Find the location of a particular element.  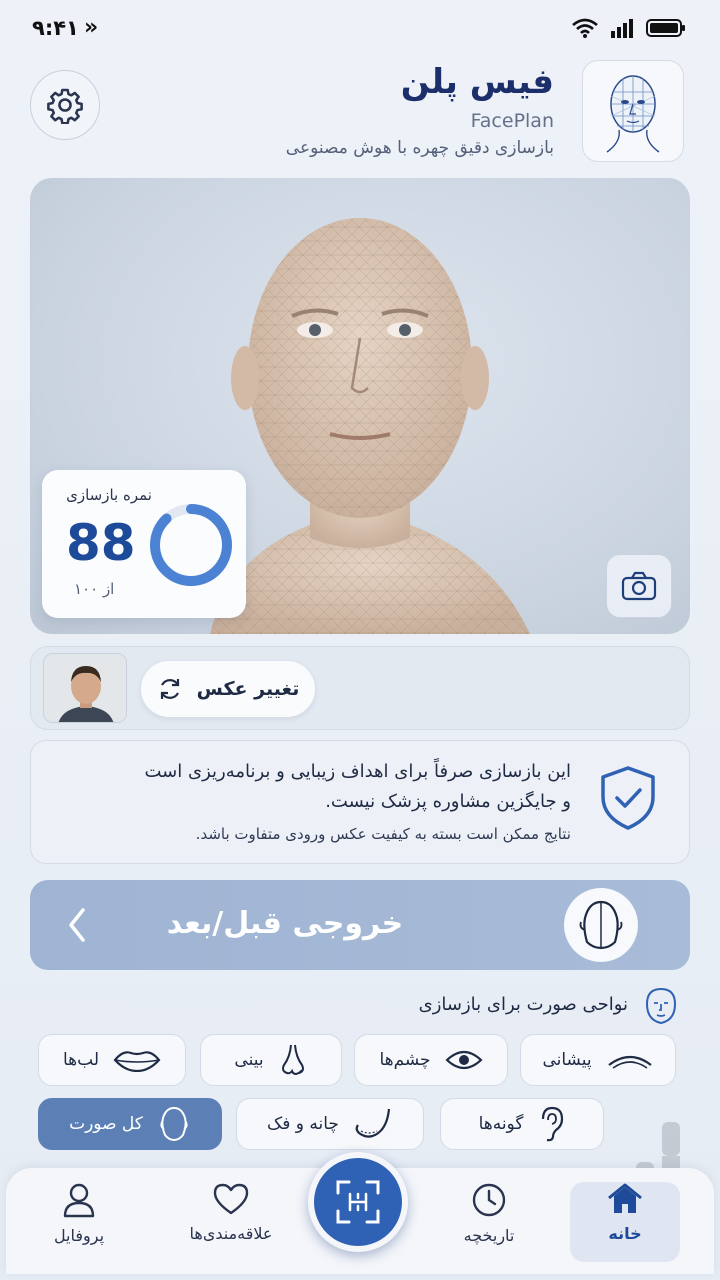

jaw-icon is located at coordinates (373, 1123).